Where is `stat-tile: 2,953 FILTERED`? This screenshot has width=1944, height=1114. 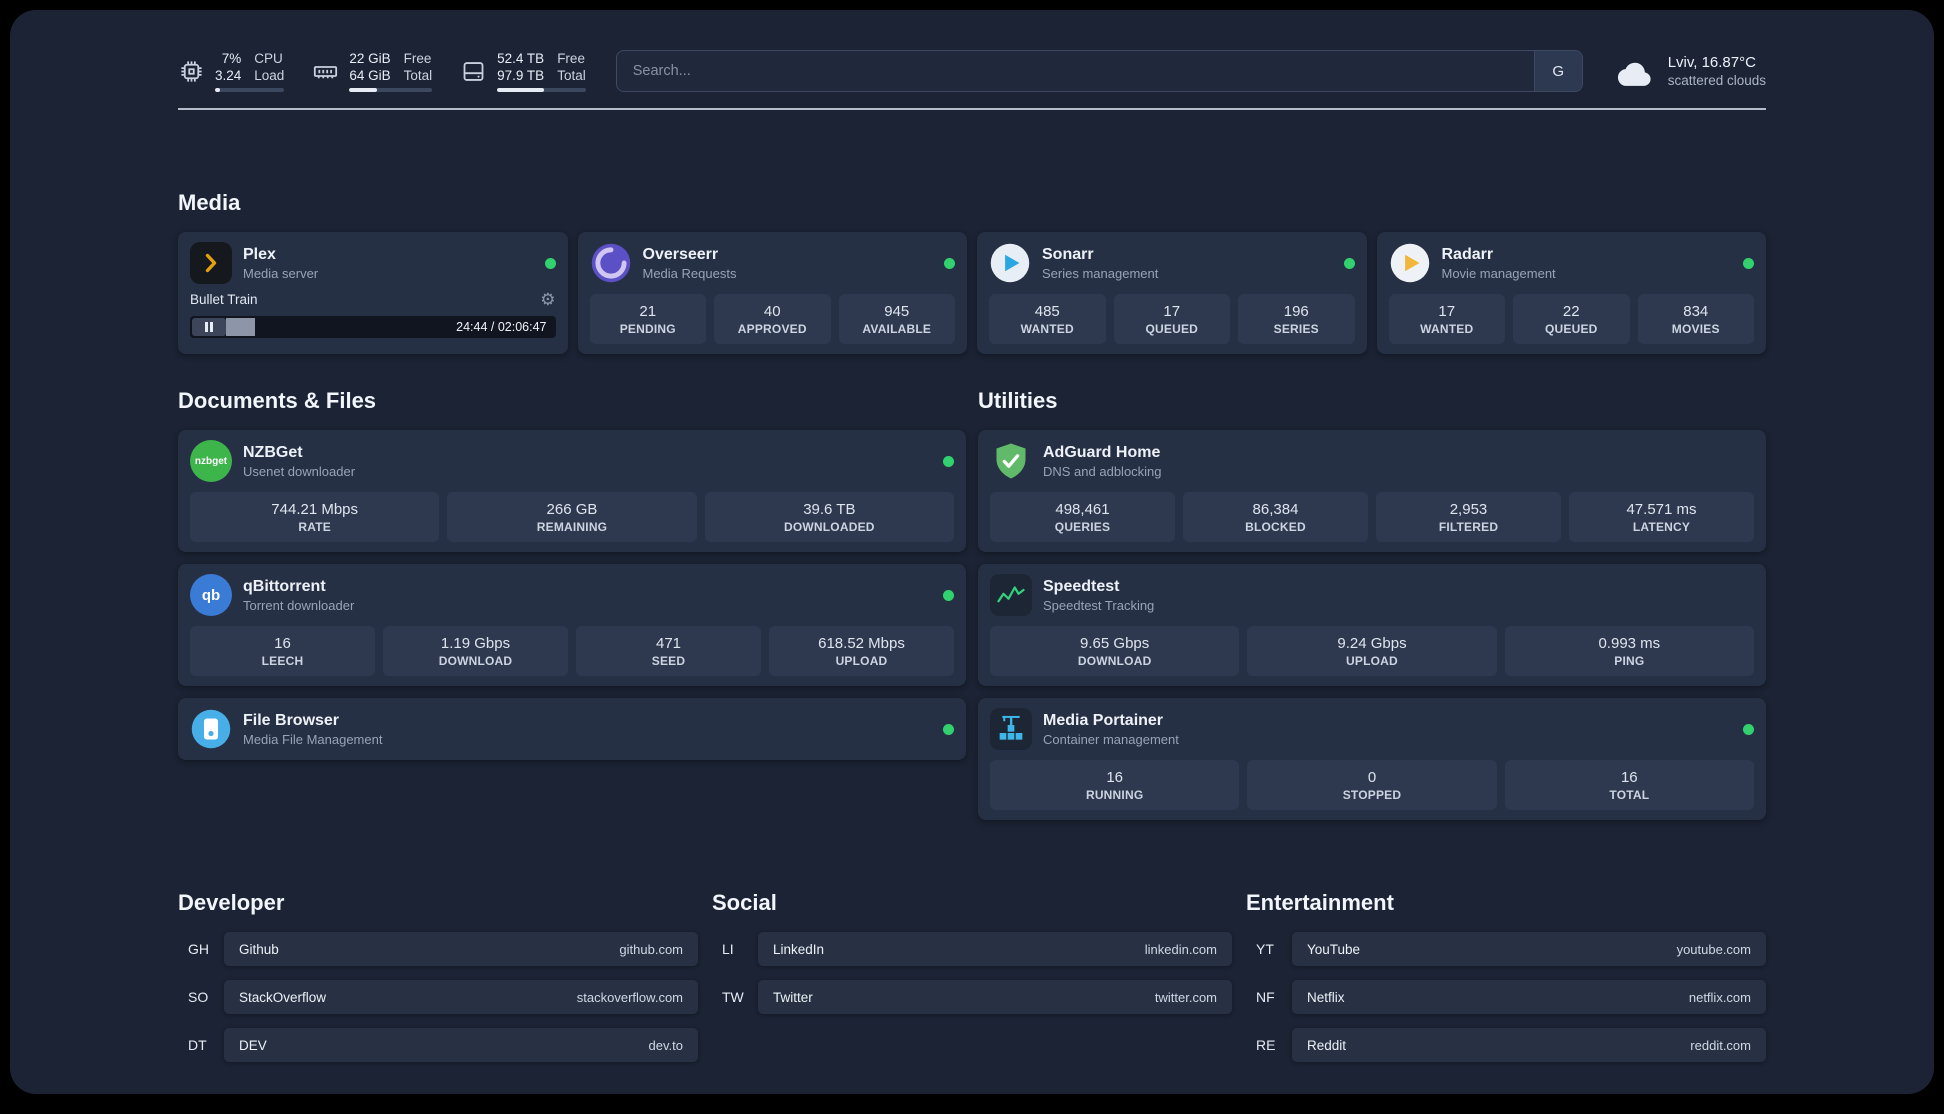 stat-tile: 2,953 FILTERED is located at coordinates (1468, 517).